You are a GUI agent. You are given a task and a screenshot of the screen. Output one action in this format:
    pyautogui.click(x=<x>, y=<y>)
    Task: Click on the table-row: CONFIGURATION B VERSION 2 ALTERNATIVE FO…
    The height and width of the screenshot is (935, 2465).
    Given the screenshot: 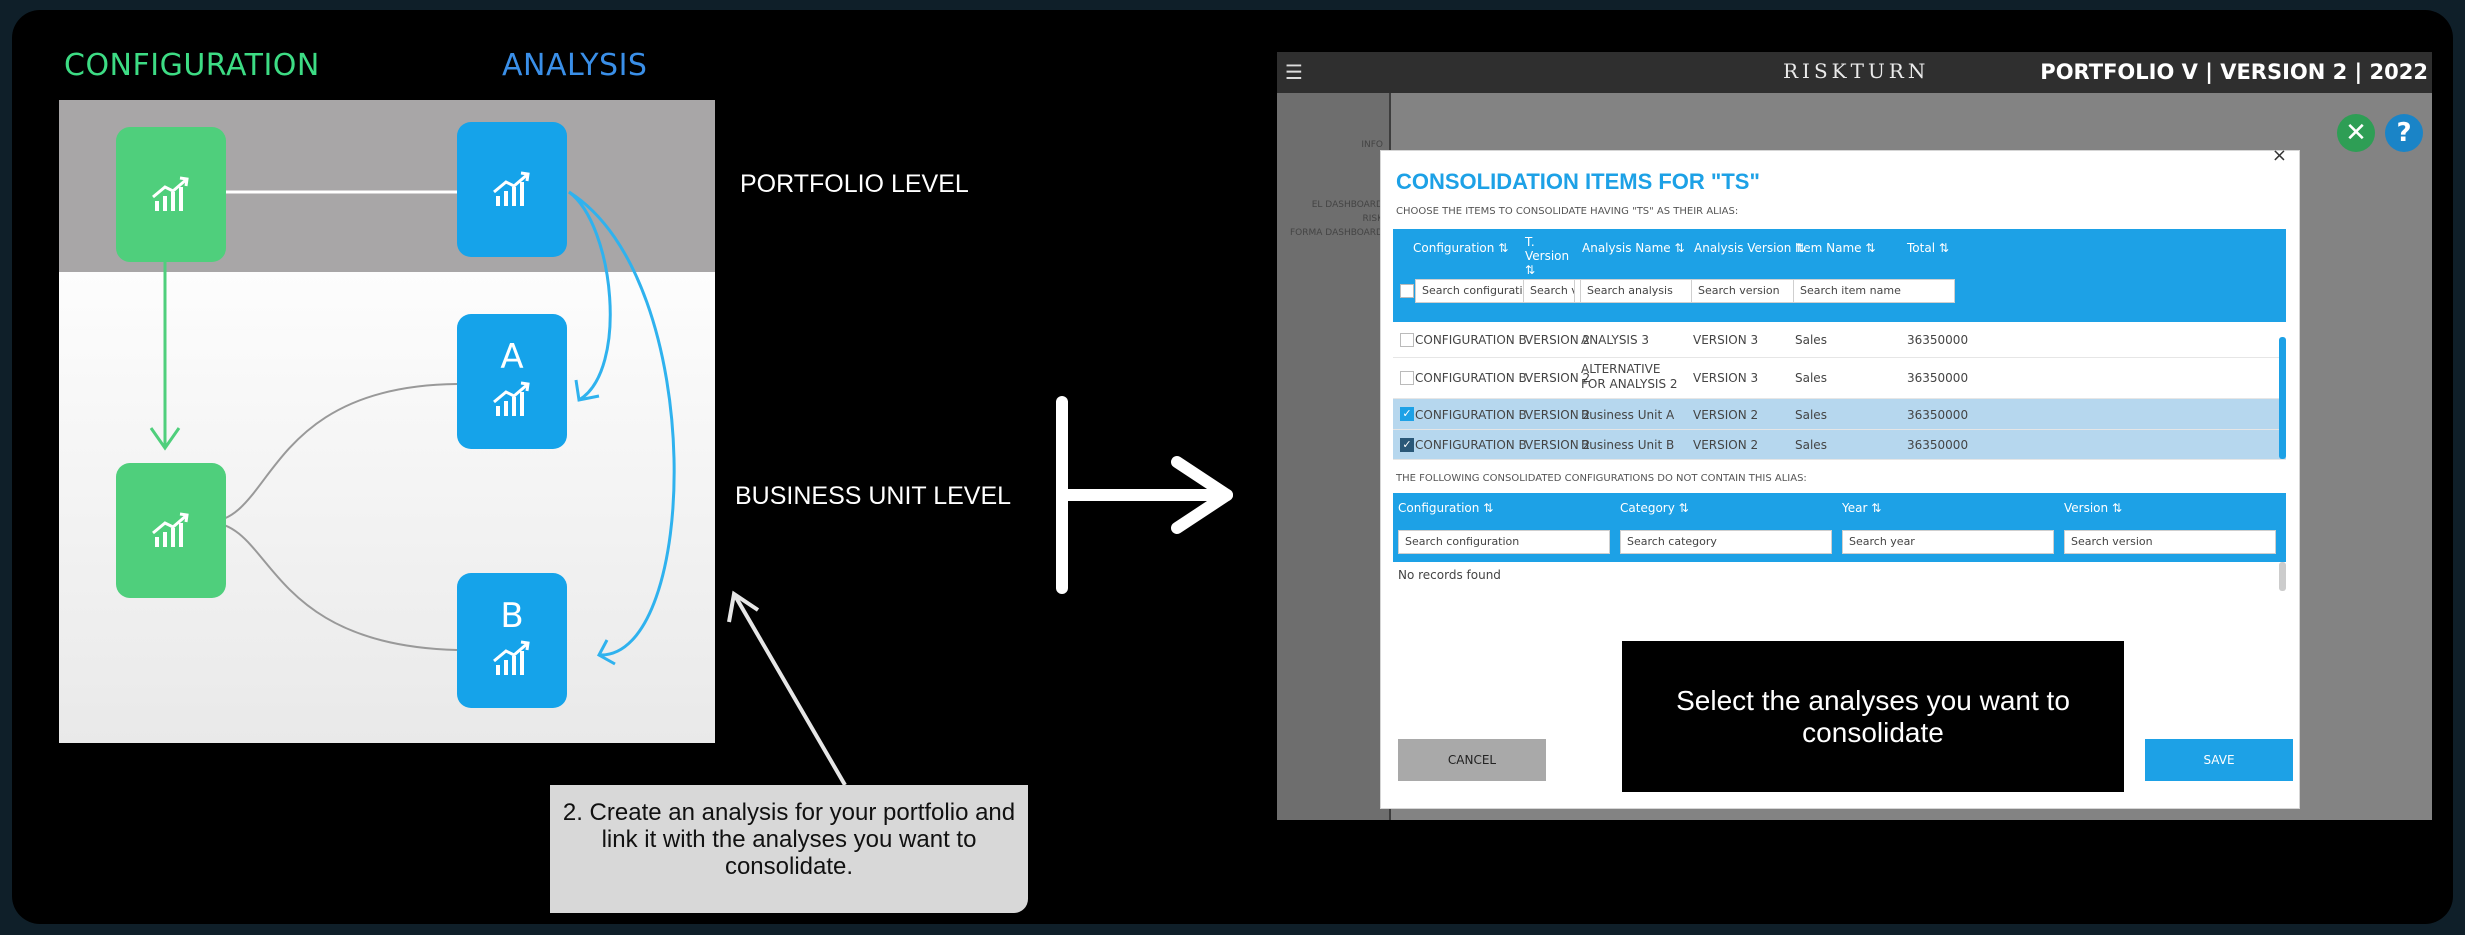 What is the action you would take?
    pyautogui.click(x=1839, y=378)
    